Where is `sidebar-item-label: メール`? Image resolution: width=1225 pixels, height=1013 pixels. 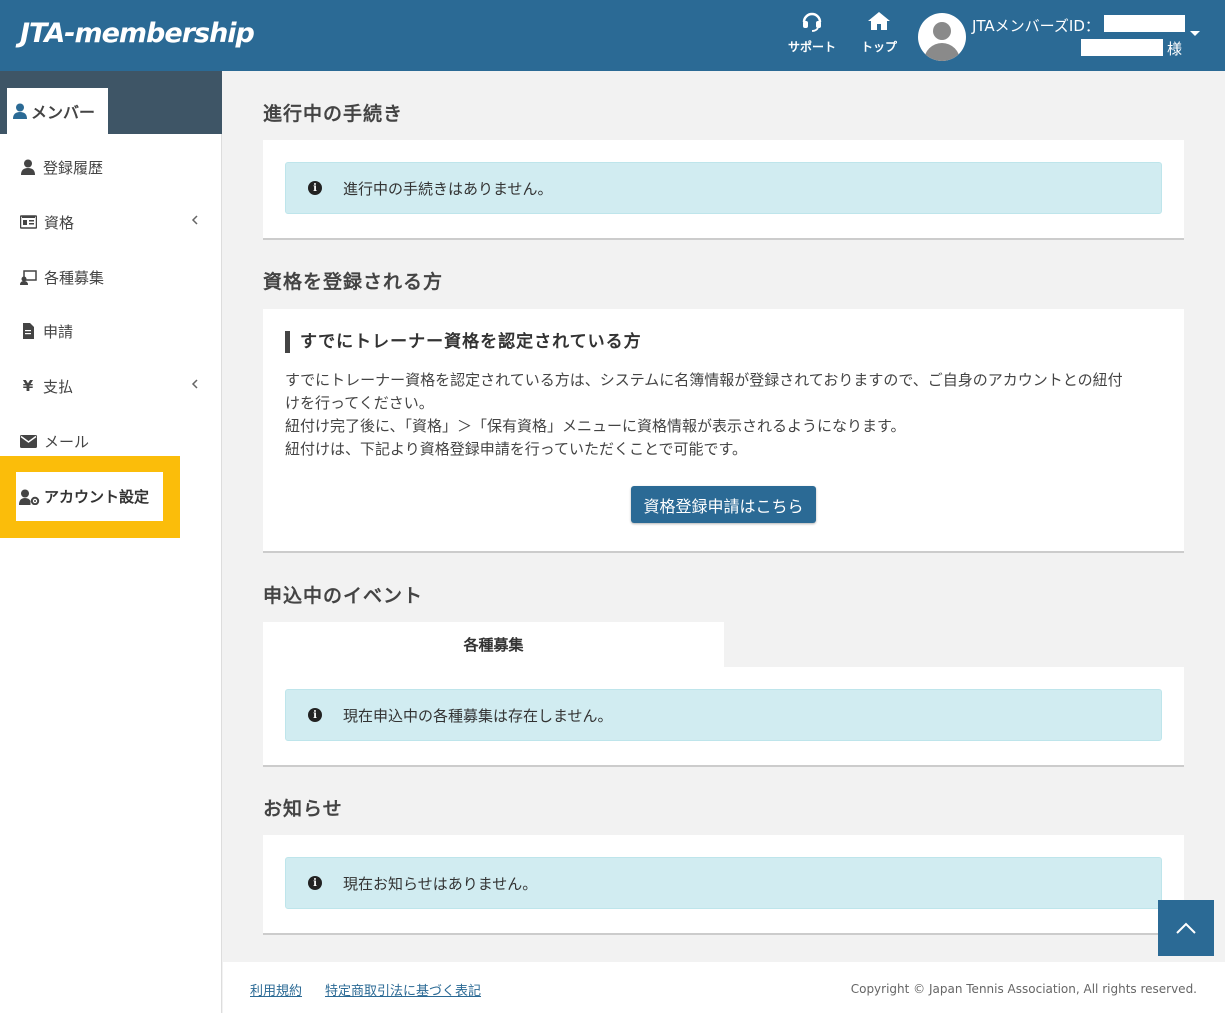
sidebar-item-label: メール is located at coordinates (67, 441).